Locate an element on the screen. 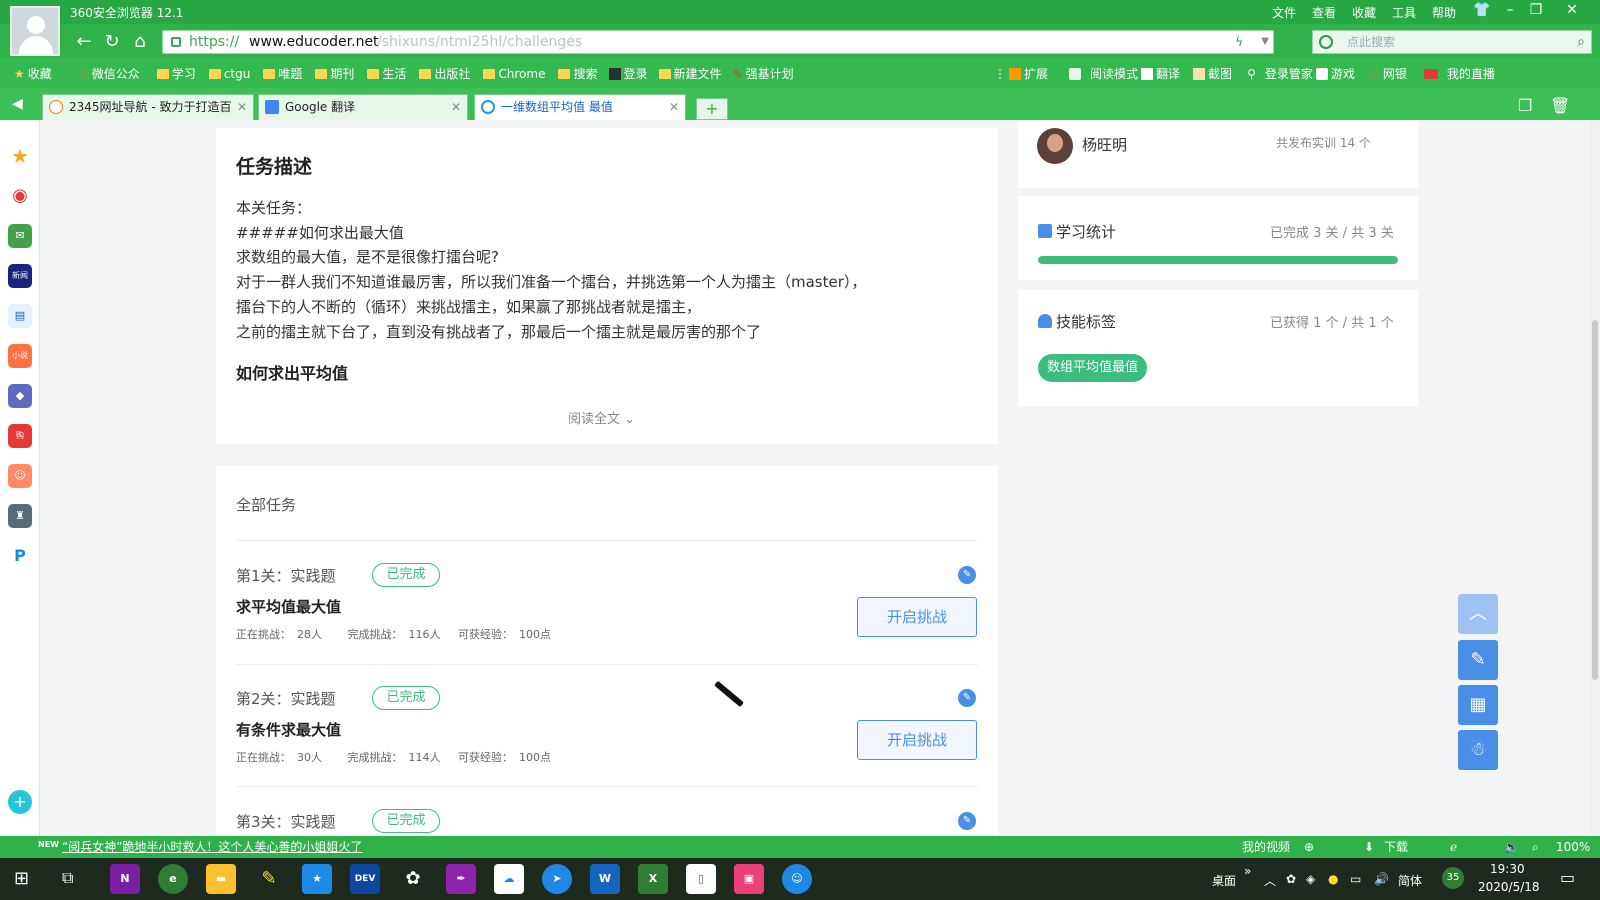 The height and width of the screenshot is (900, 1600). bookmark-newfile: 新建文件 is located at coordinates (698, 73).